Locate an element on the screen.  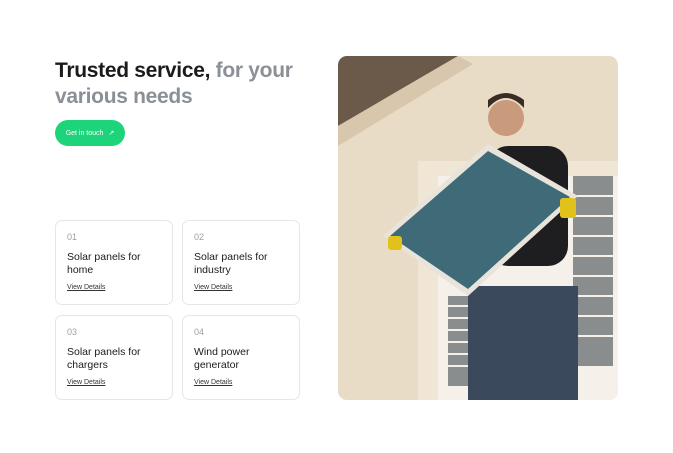
arrow-up-right-icon: ↗ is located at coordinates (111, 133).